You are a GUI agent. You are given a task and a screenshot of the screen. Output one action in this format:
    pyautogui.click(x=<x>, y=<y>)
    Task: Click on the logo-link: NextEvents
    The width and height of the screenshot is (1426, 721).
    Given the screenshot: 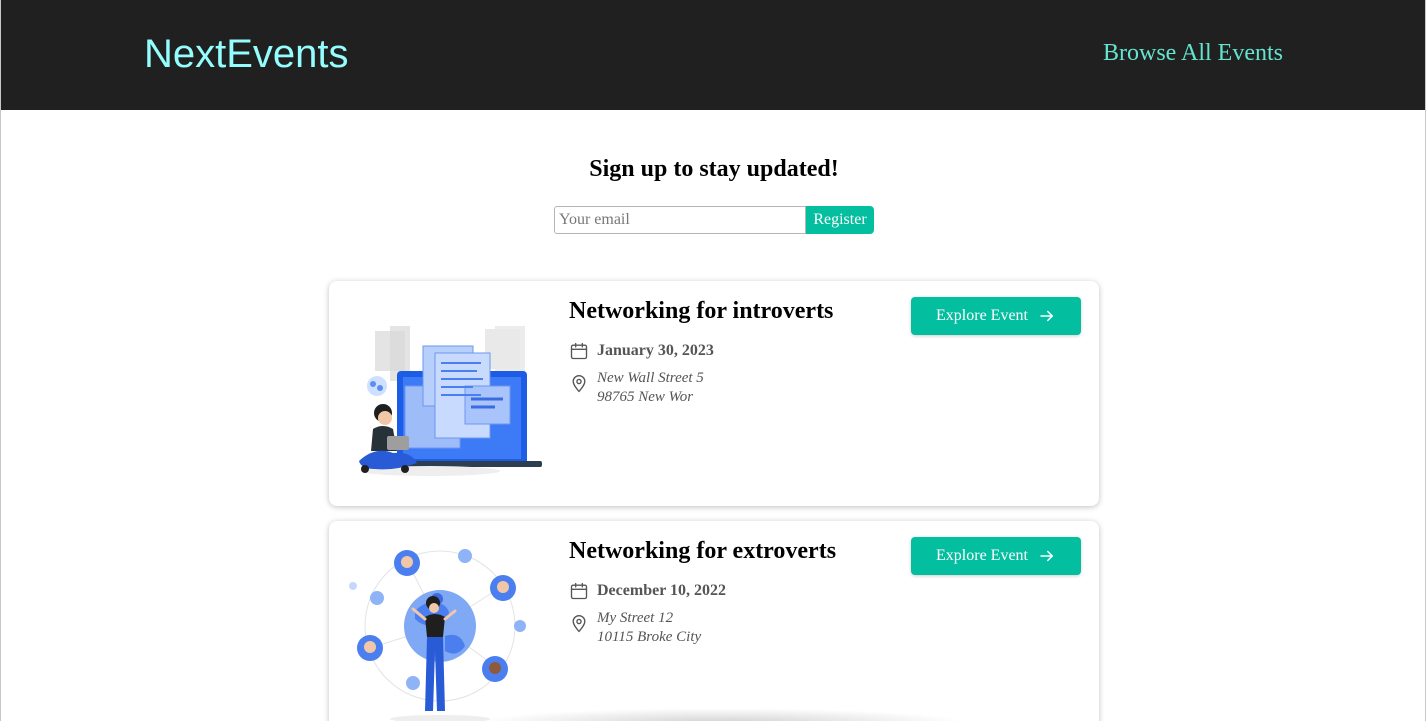 What is the action you would take?
    pyautogui.click(x=246, y=54)
    